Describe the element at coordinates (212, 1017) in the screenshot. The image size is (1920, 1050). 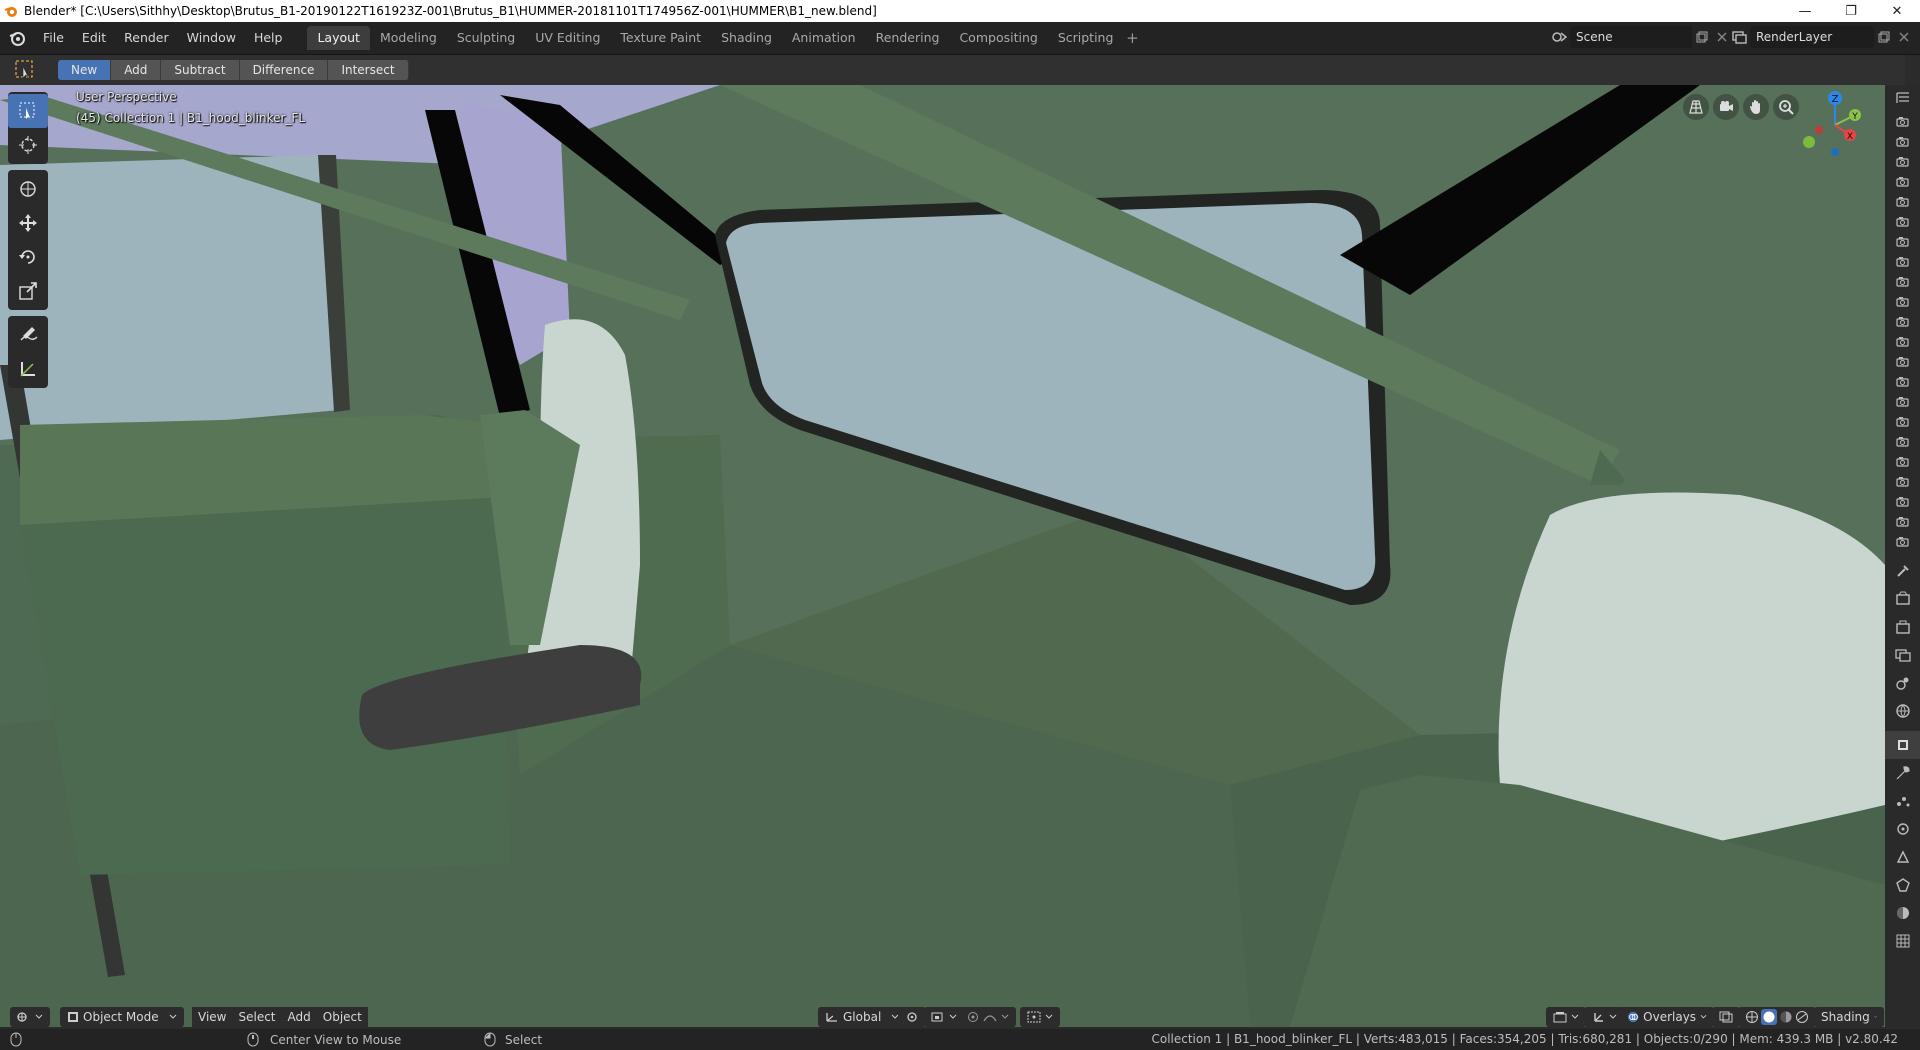
I see `menu-view: View` at that location.